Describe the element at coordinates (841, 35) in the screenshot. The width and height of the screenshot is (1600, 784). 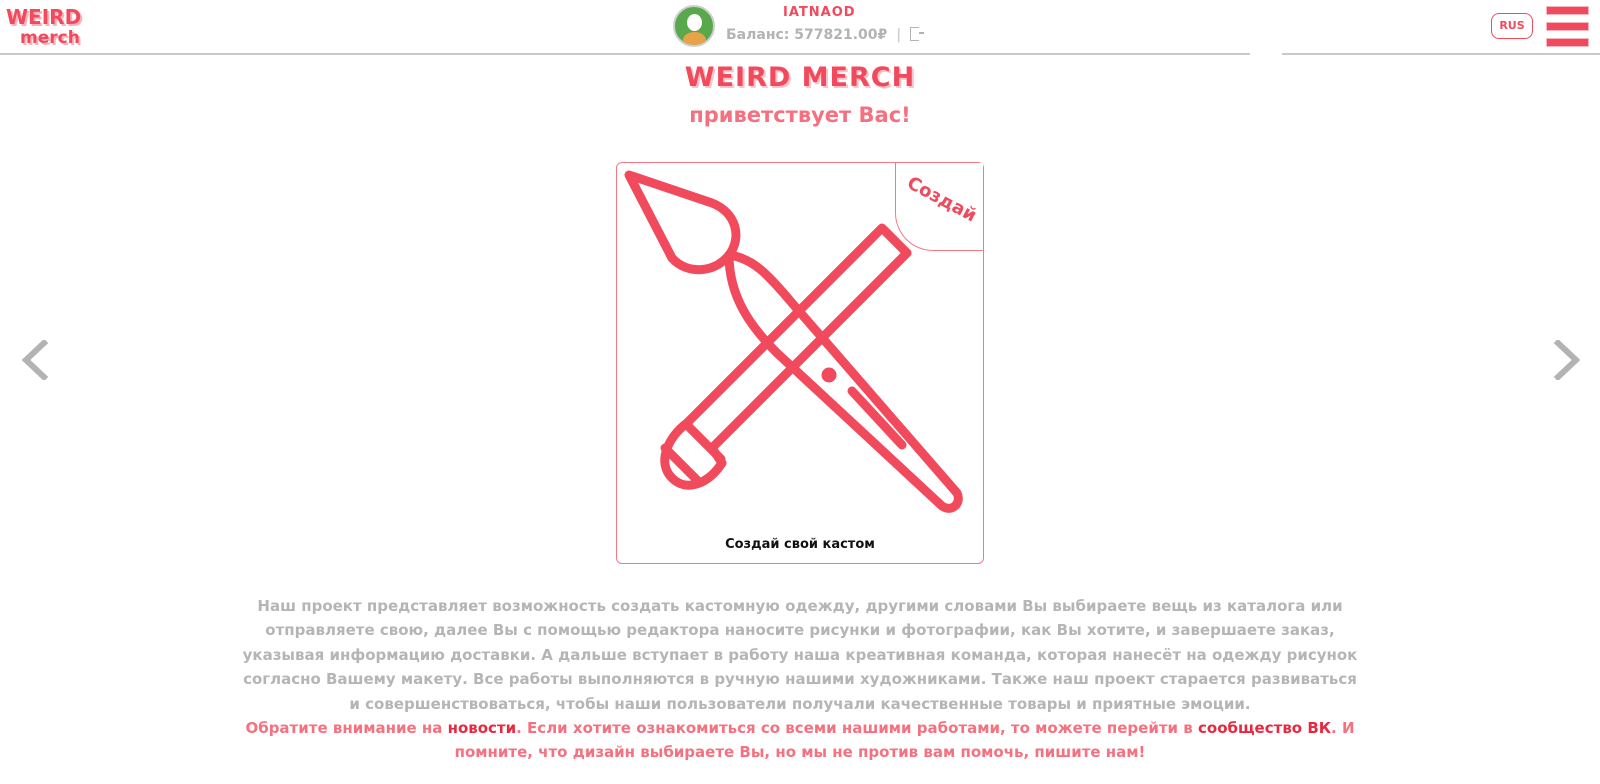
I see `balance-value: 577821.00₽` at that location.